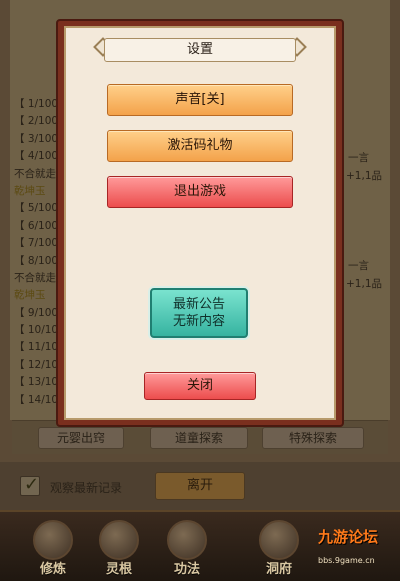  What do you see at coordinates (86, 488) in the screenshot?
I see `checkbox-label: 观察最新记录` at bounding box center [86, 488].